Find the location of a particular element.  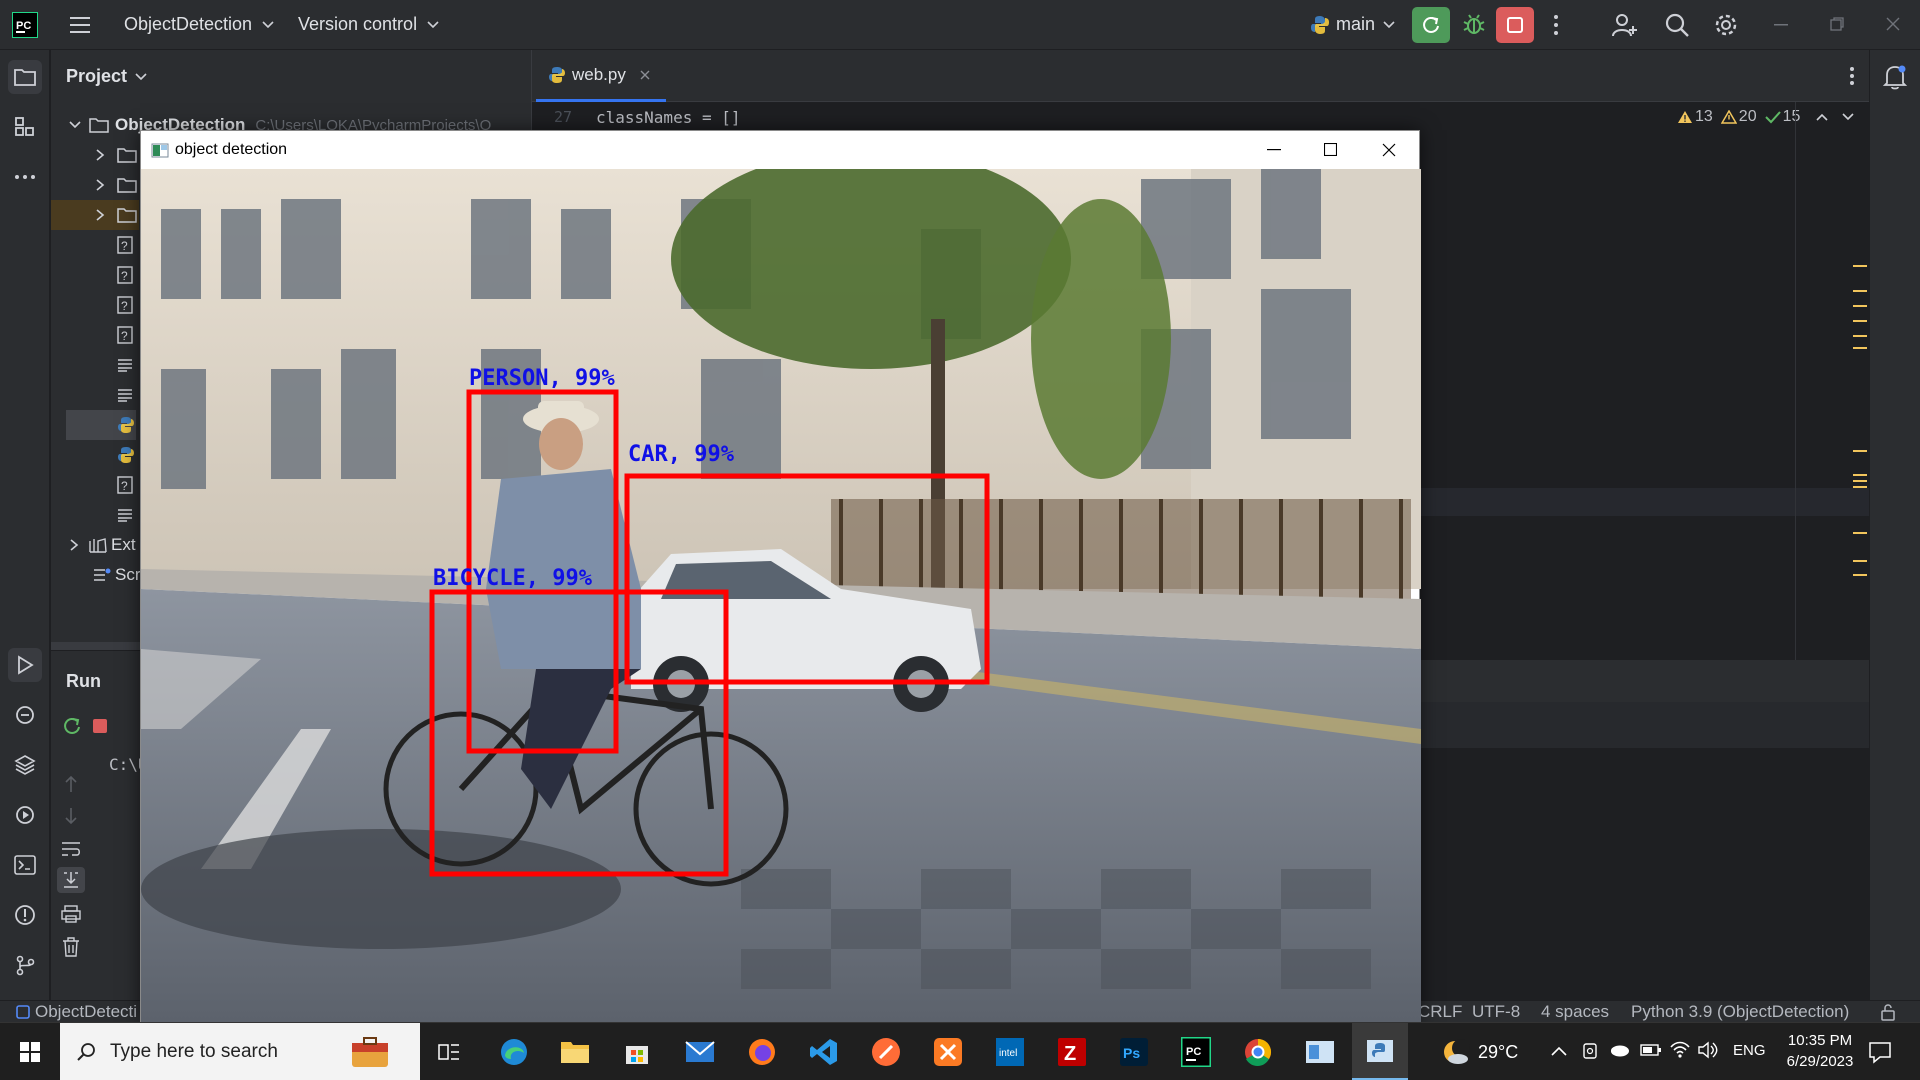

search-icon is located at coordinates (1677, 25).